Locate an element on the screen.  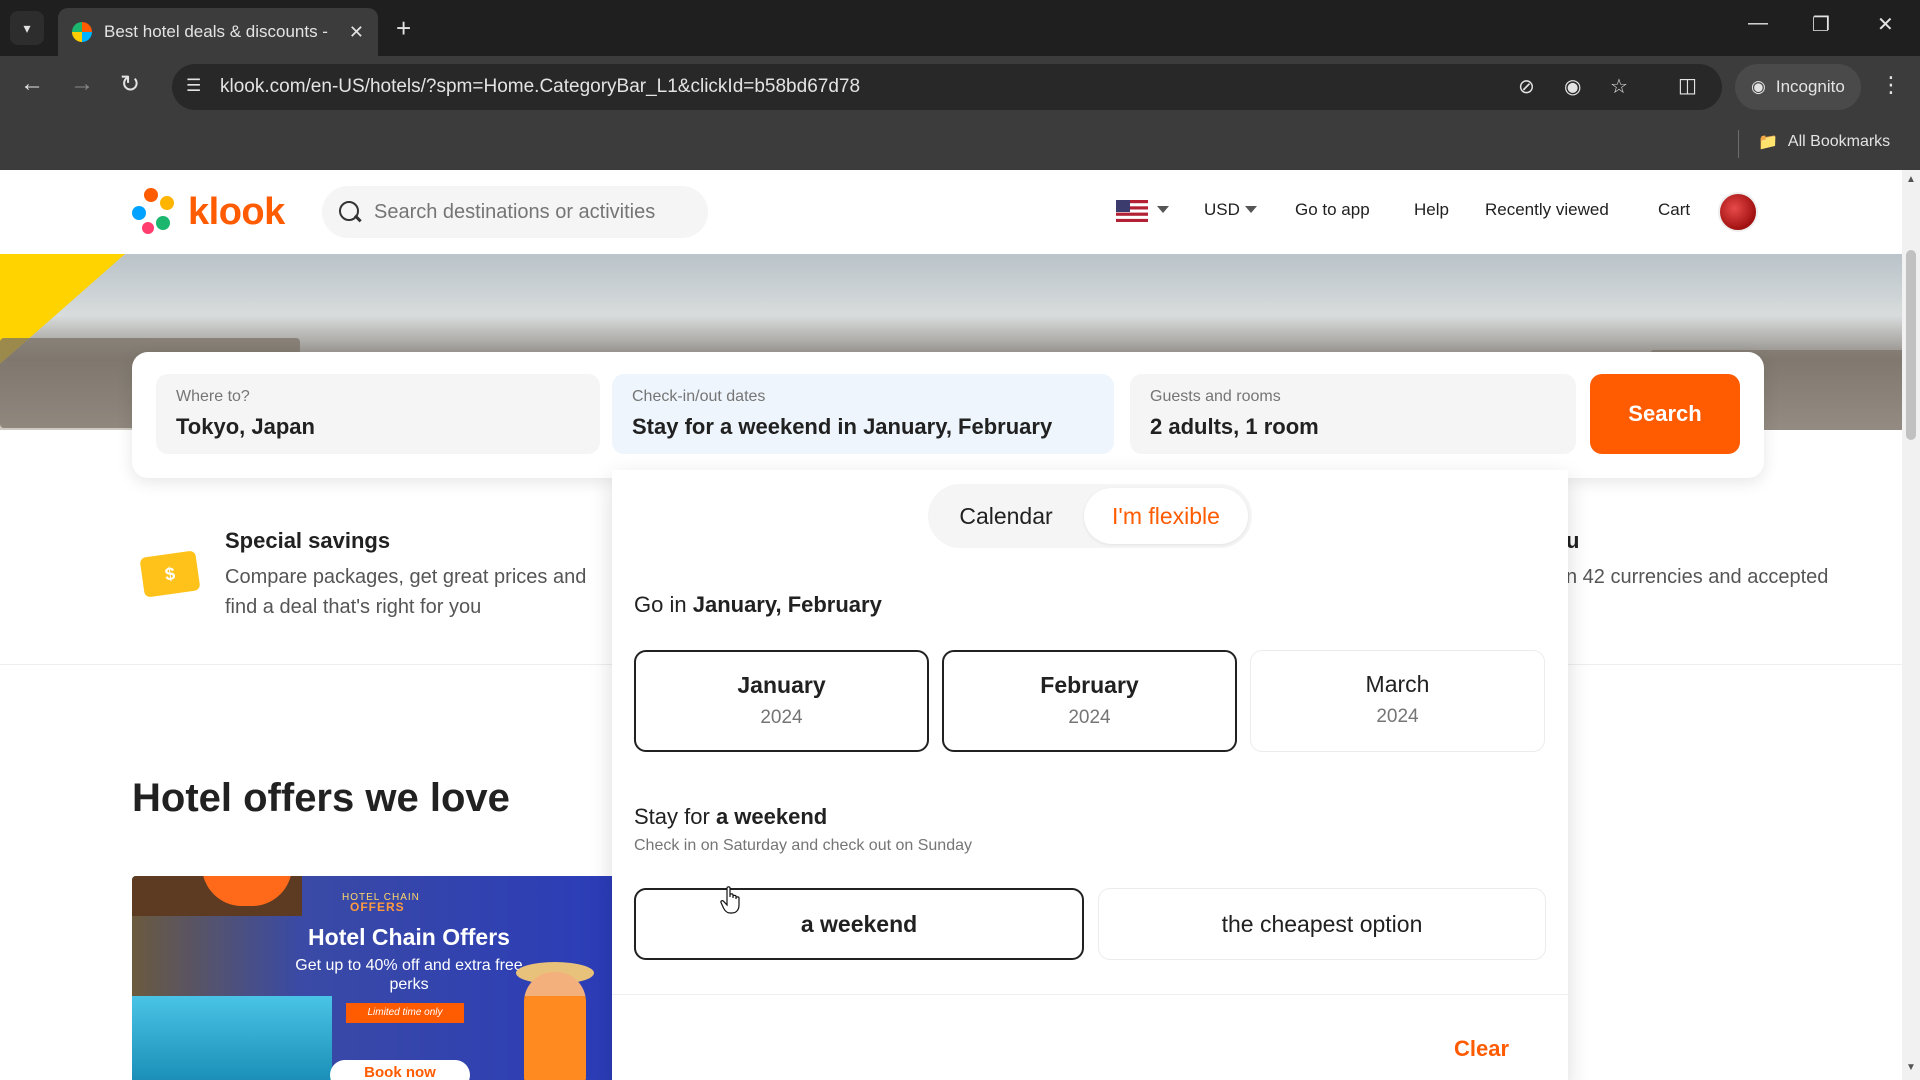
stay-for-heading: Stay for a weekend is located at coordinates (730, 817).